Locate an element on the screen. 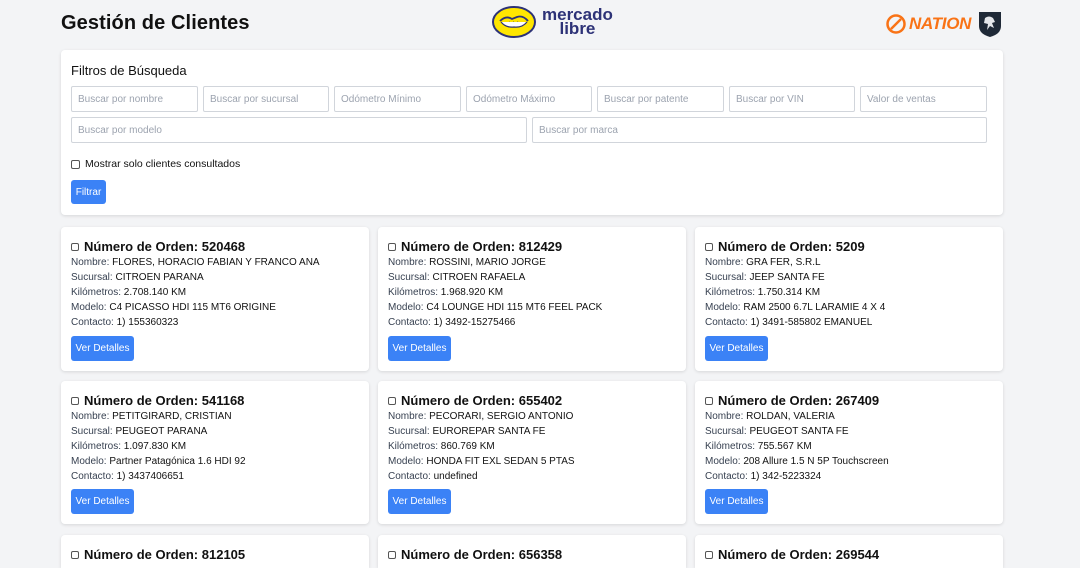 The image size is (1080, 568). model-value: HONDA FIT EXL SEDAN 5 PTAS is located at coordinates (500, 461).